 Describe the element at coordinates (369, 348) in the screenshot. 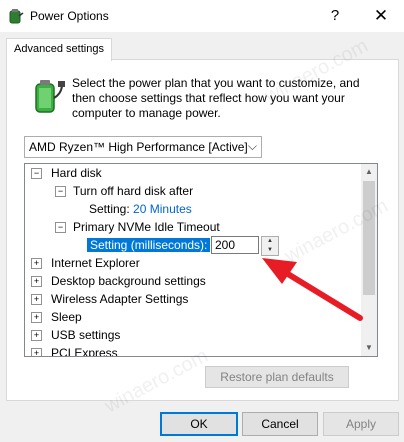

I see `scroll-down-arrow-icon: ▼` at that location.